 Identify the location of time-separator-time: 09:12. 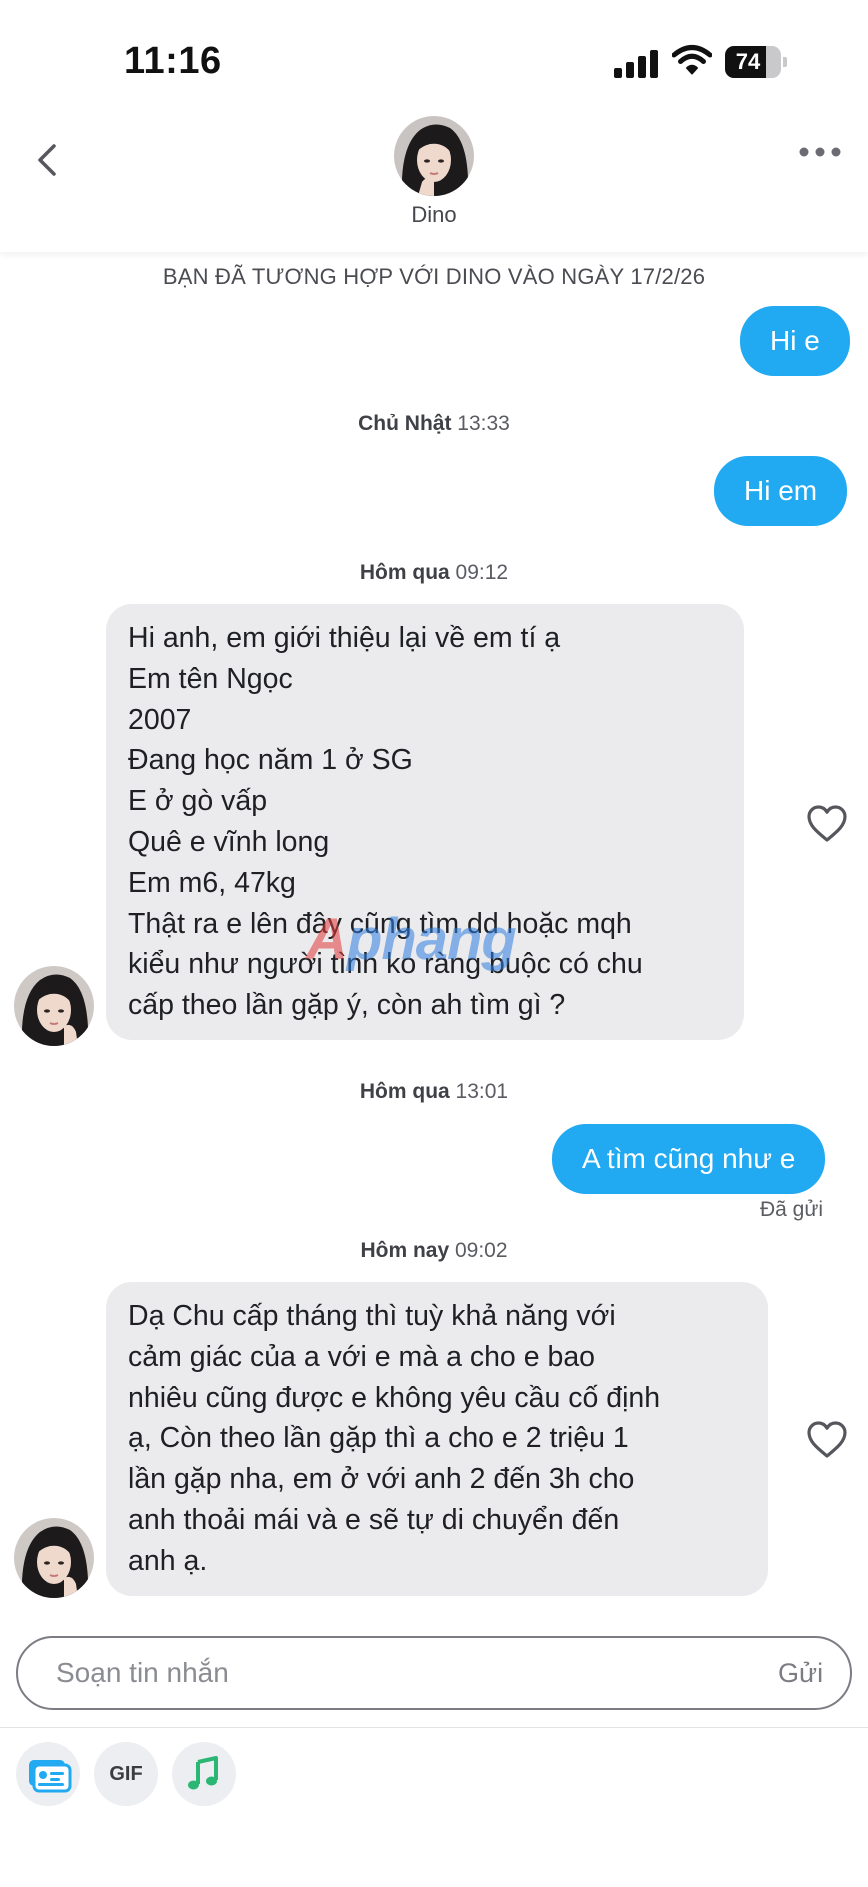
(479, 572).